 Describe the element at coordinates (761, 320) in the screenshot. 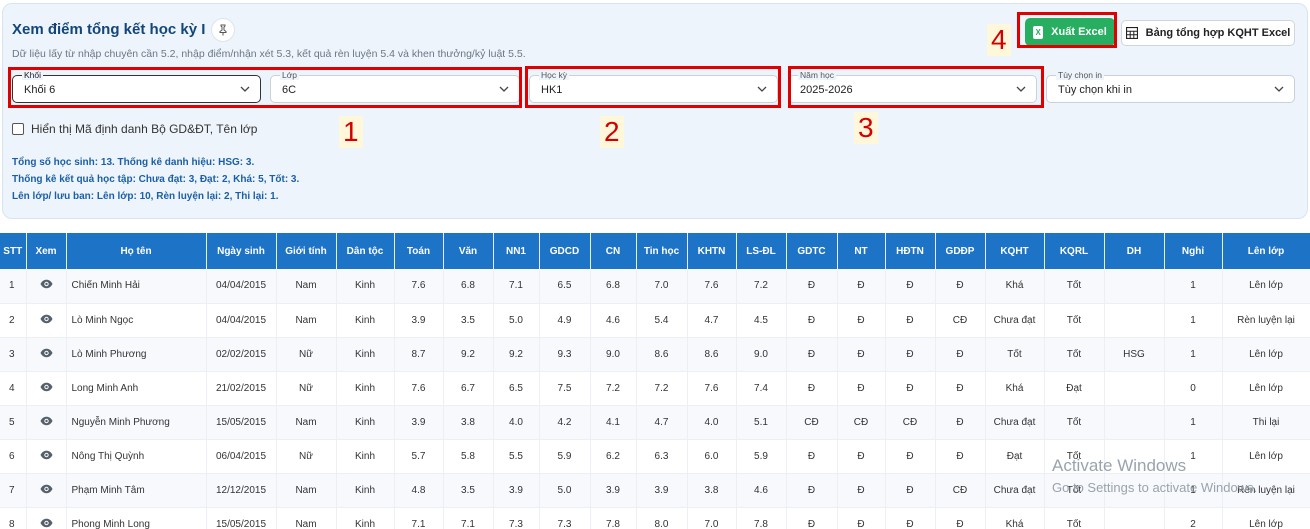

I see `table-cell: 4.5` at that location.